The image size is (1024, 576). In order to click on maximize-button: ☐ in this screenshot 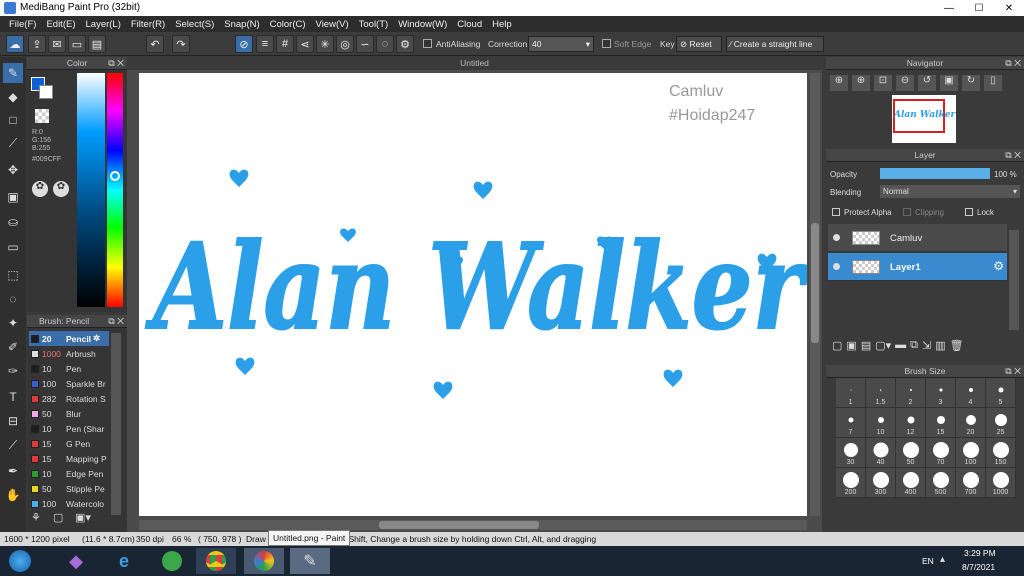, I will do `click(979, 8)`.